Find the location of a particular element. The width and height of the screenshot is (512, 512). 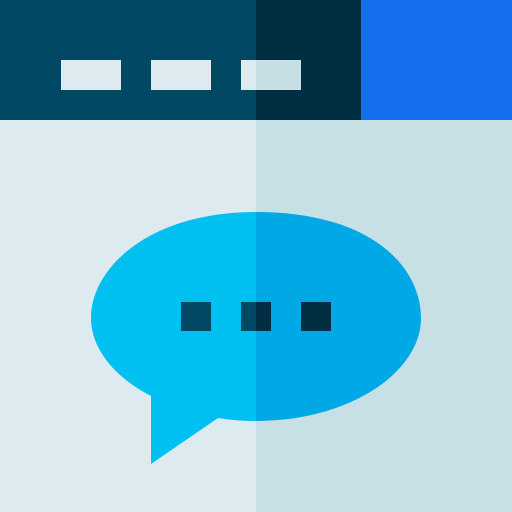

title-dash-3-left is located at coordinates (248, 75).